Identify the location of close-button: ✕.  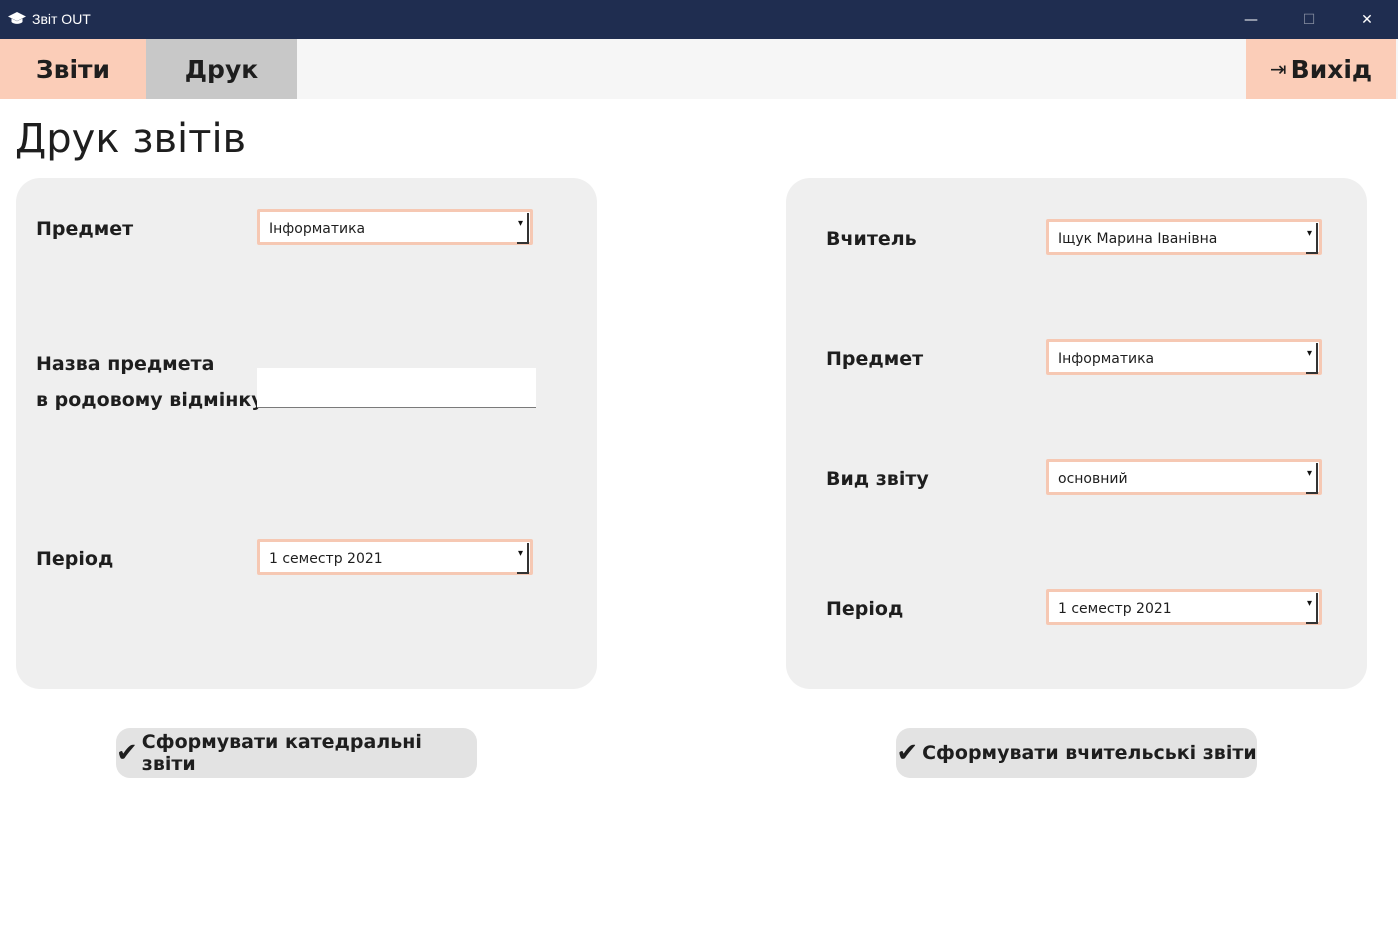
(1367, 19).